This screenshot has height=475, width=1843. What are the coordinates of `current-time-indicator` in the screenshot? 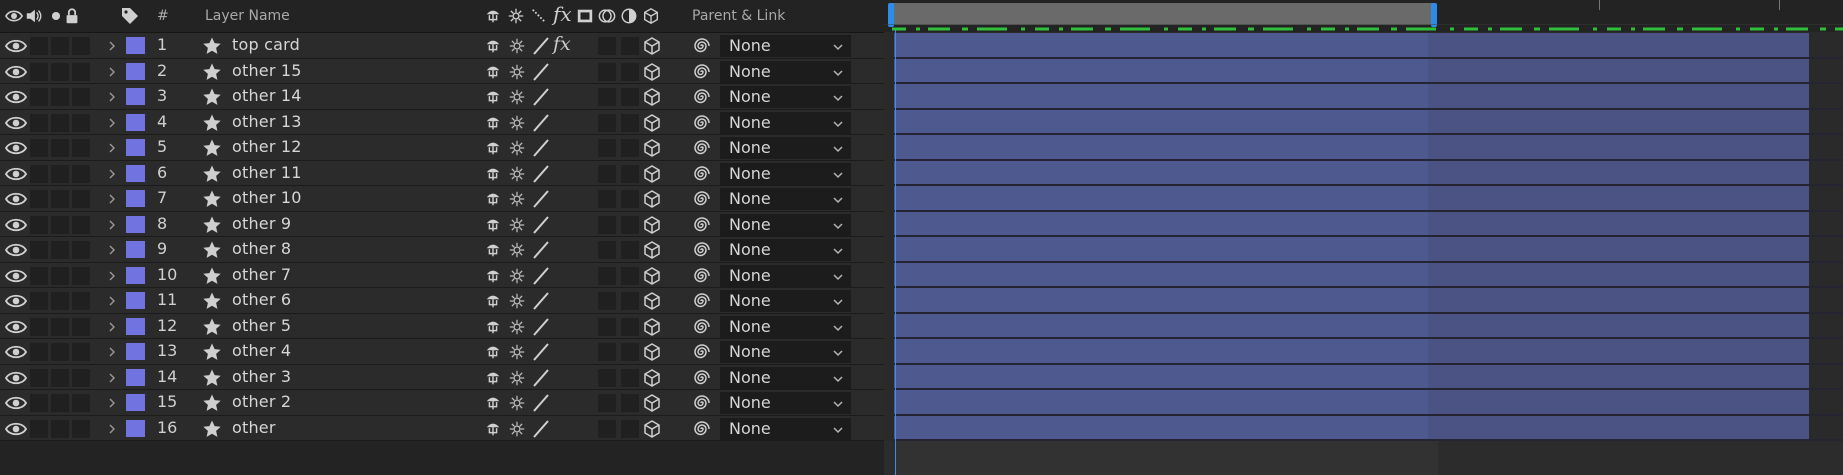 It's located at (895, 252).